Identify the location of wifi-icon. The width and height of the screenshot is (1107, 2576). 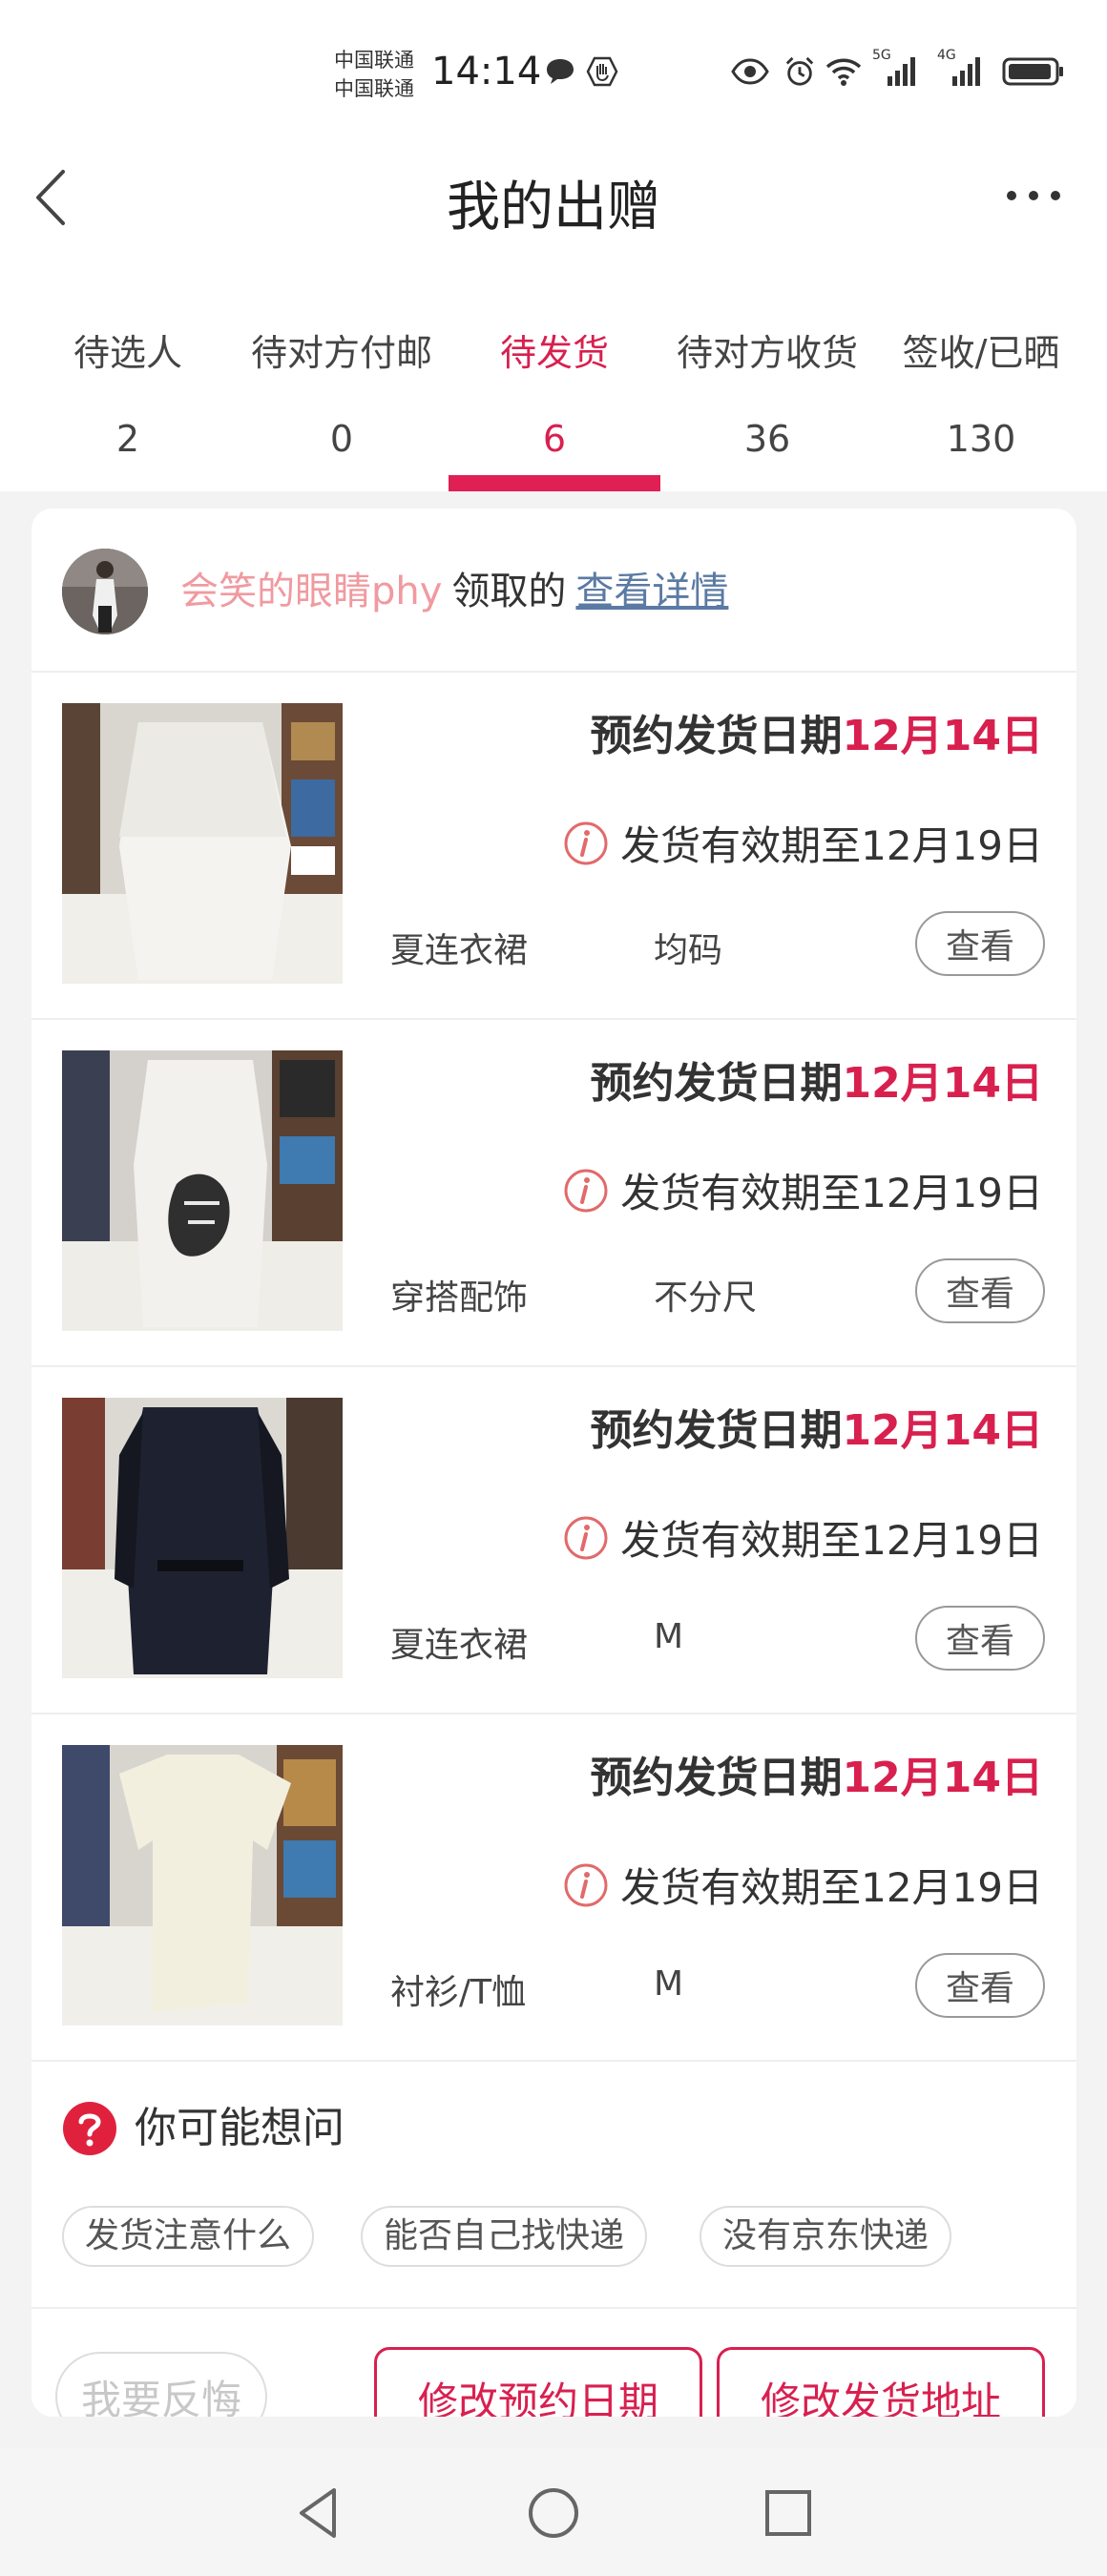
(843, 72).